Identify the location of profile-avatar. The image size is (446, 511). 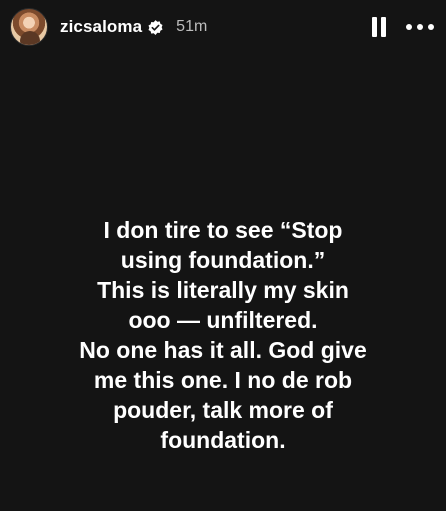
(29, 27).